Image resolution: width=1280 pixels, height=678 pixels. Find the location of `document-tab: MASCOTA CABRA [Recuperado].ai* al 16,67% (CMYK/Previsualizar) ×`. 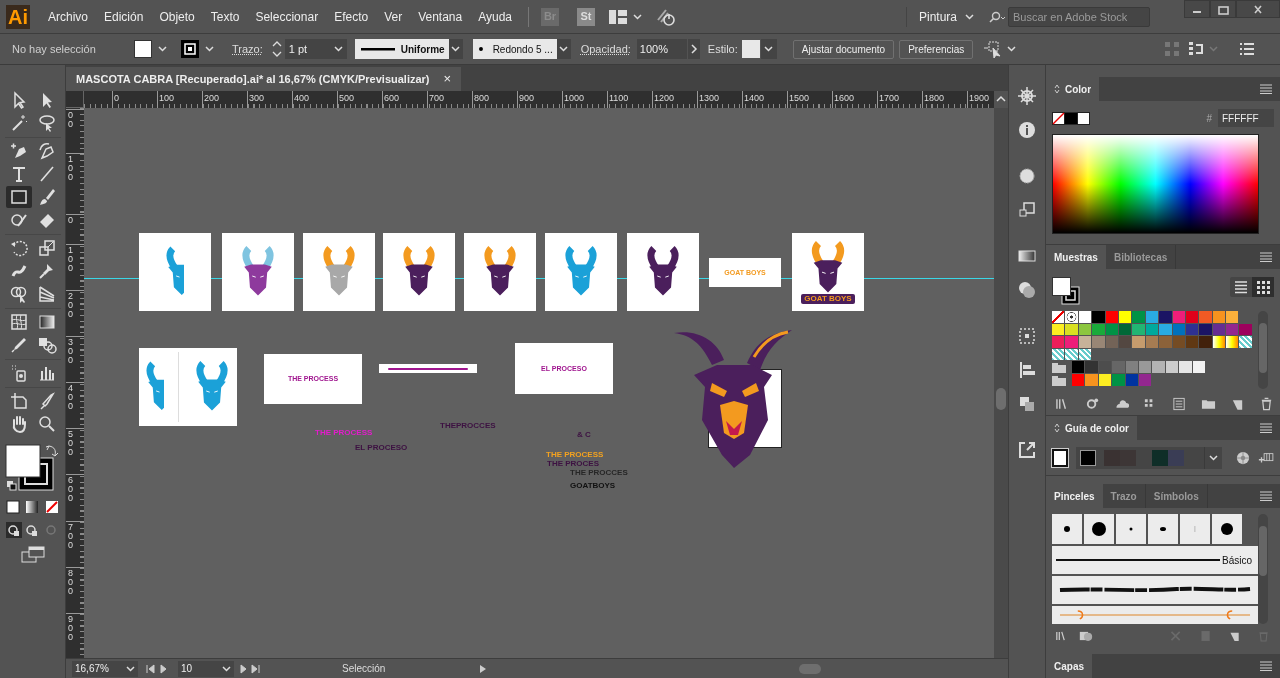

document-tab: MASCOTA CABRA [Recuperado].ai* al 16,67% (CMYK/Previsualizar) × is located at coordinates (264, 79).